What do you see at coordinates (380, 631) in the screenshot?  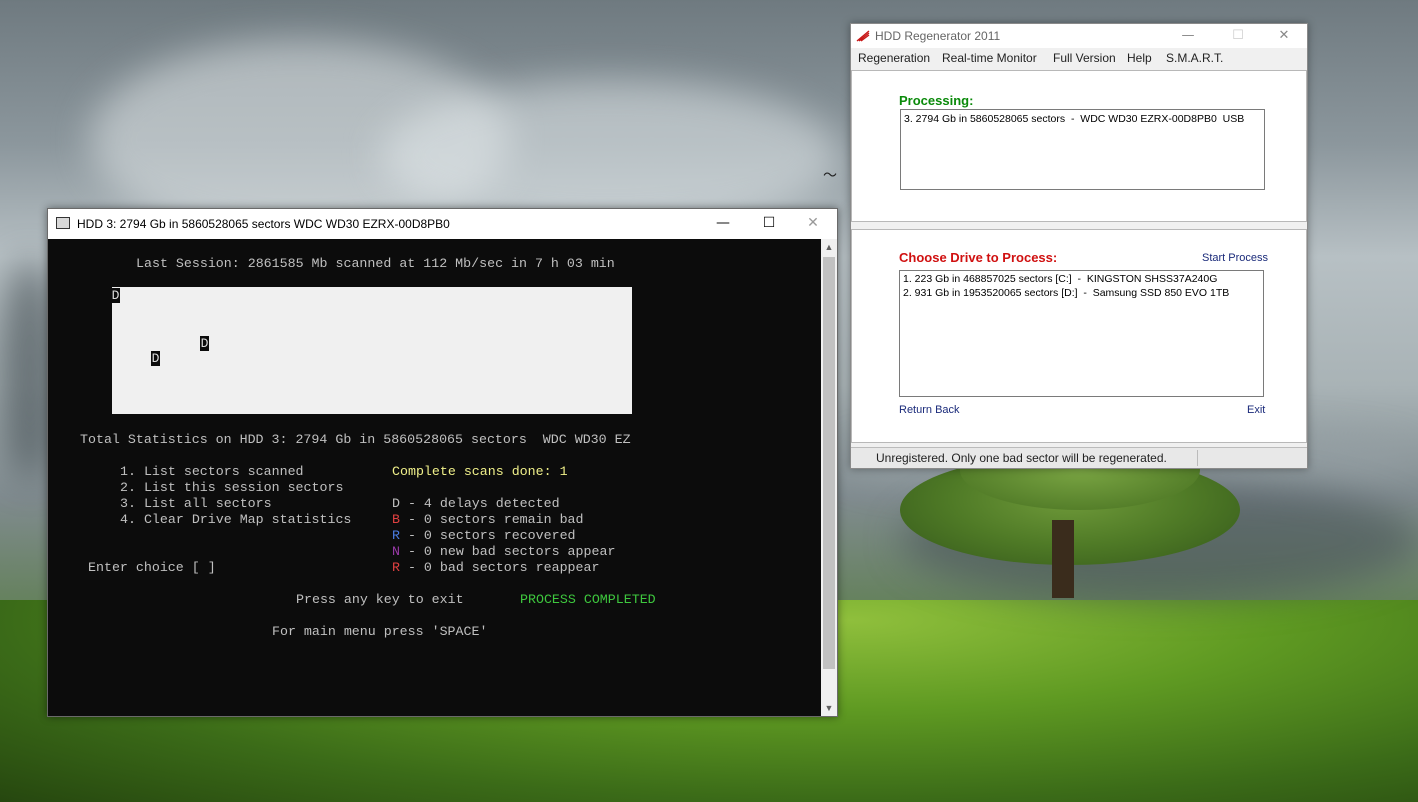 I see `main-menu-hint: For main menu press 'SPACE'` at bounding box center [380, 631].